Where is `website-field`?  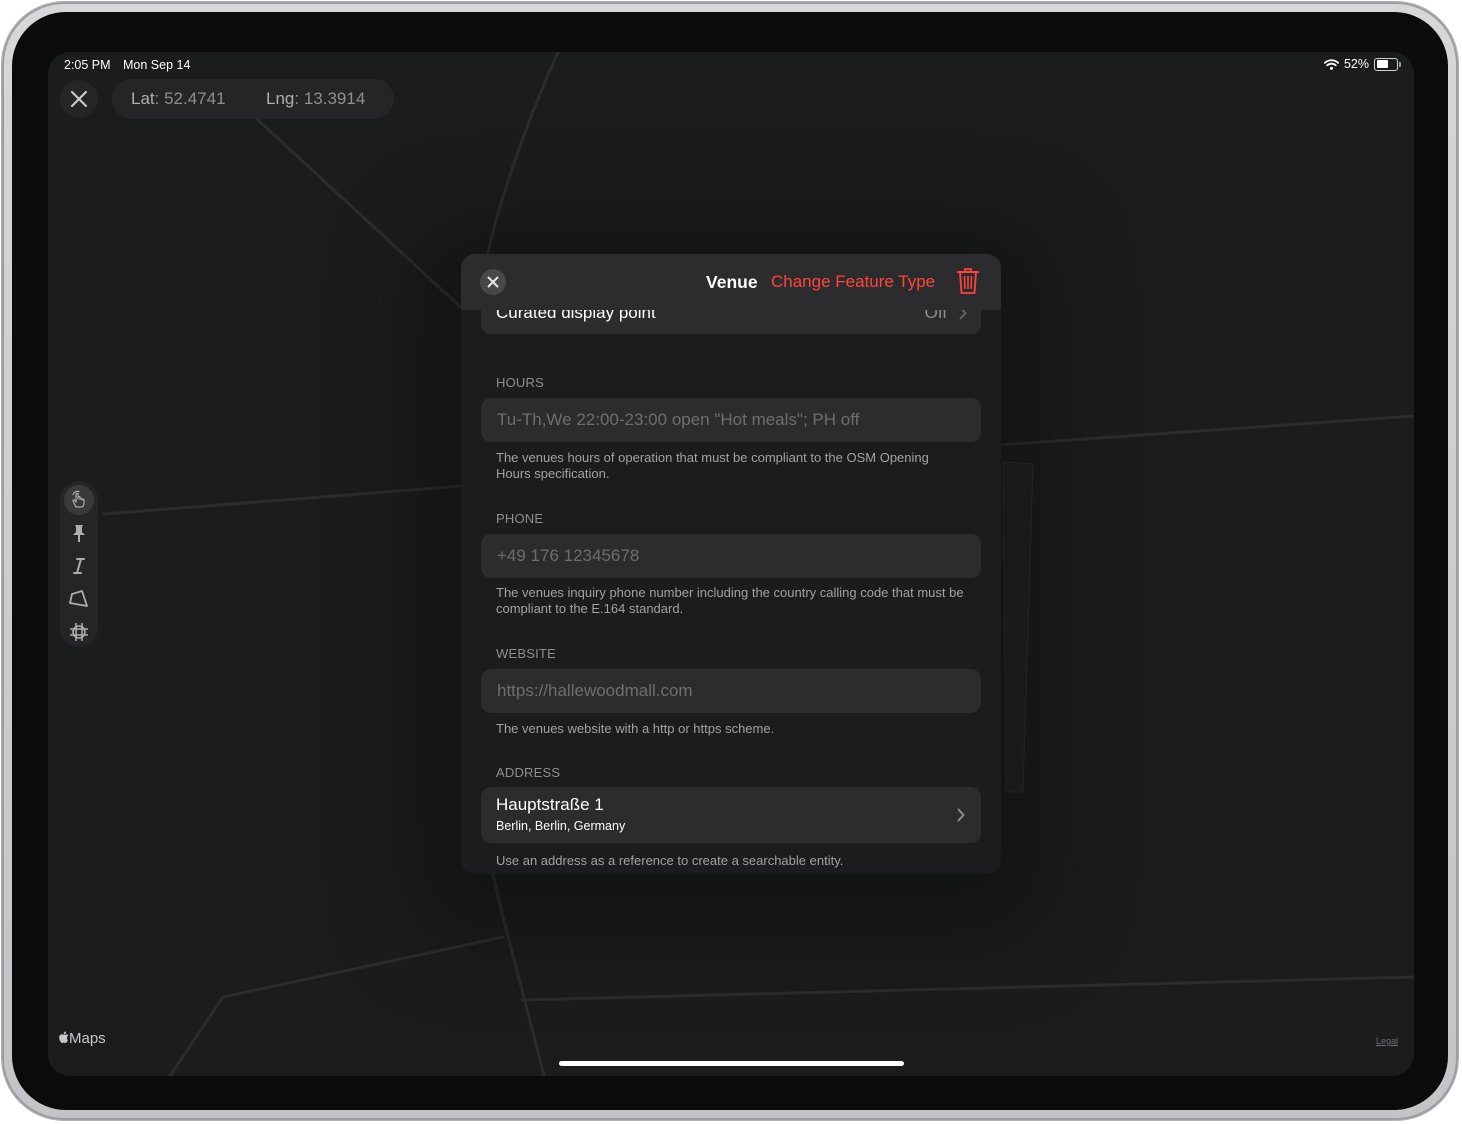
website-field is located at coordinates (731, 691).